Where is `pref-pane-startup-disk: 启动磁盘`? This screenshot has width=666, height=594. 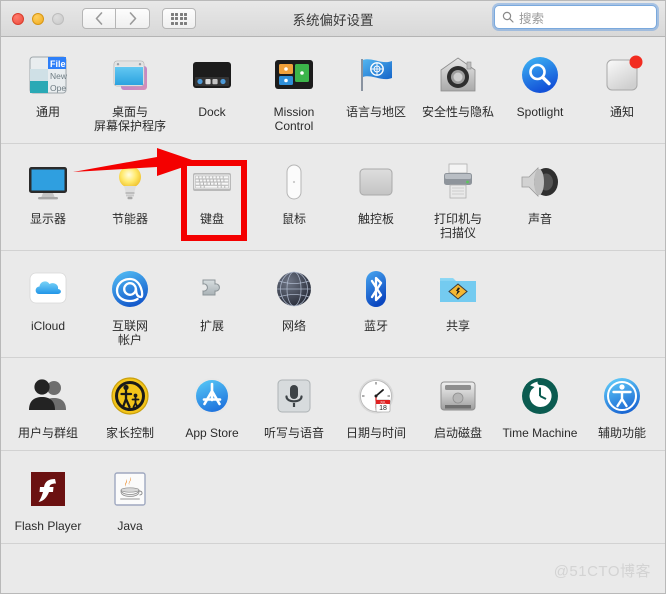 pref-pane-startup-disk: 启动磁盘 is located at coordinates (458, 403).